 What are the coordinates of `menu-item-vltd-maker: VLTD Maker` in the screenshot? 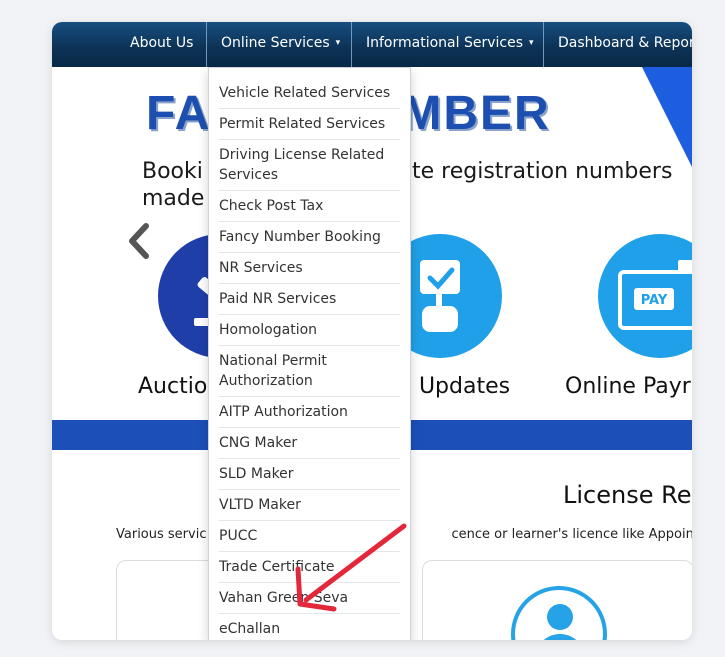 It's located at (309, 505).